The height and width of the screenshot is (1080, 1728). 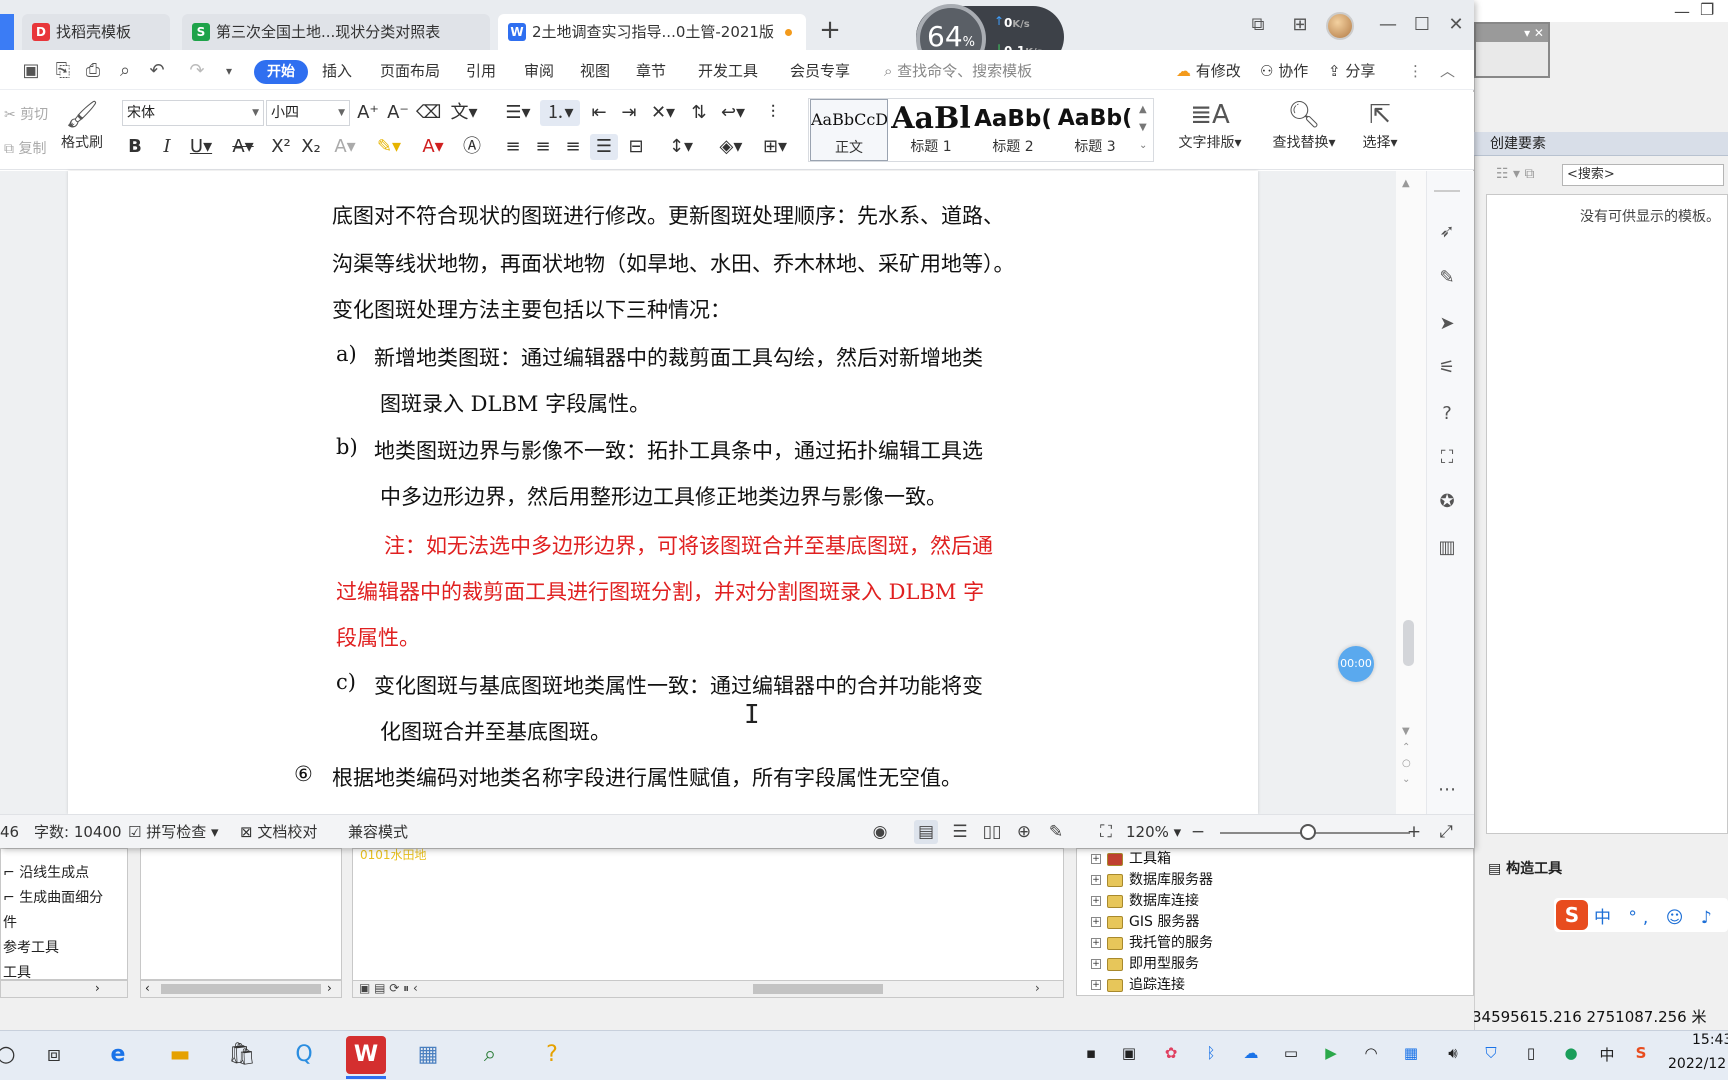 What do you see at coordinates (699, 113) in the screenshot?
I see `sort-icon: ⇅` at bounding box center [699, 113].